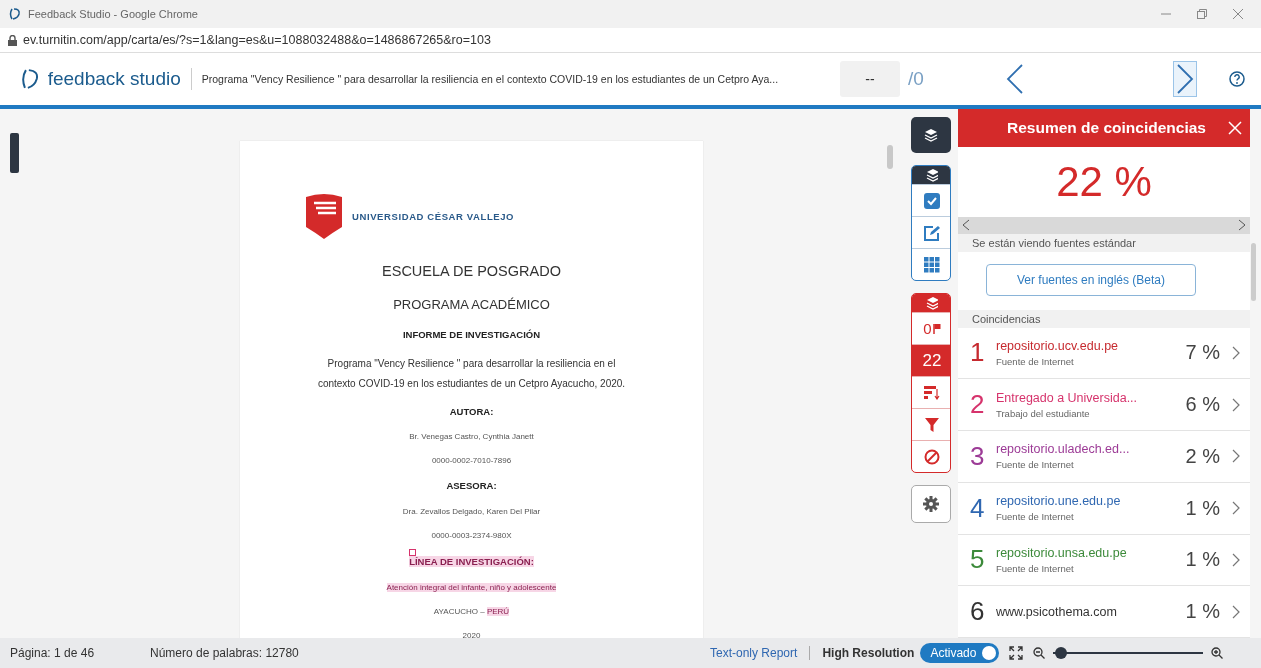 This screenshot has width=1261, height=668. I want to click on settings-button, so click(931, 504).